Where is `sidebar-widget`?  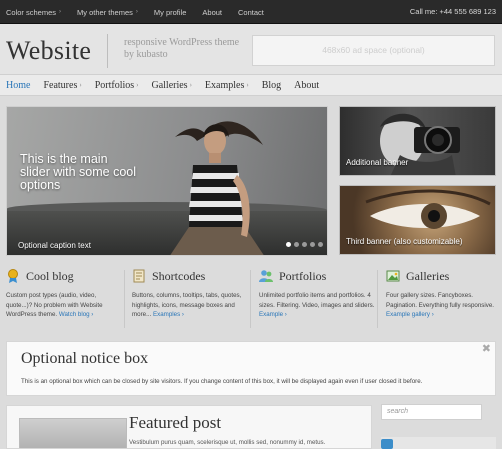 sidebar-widget is located at coordinates (438, 443).